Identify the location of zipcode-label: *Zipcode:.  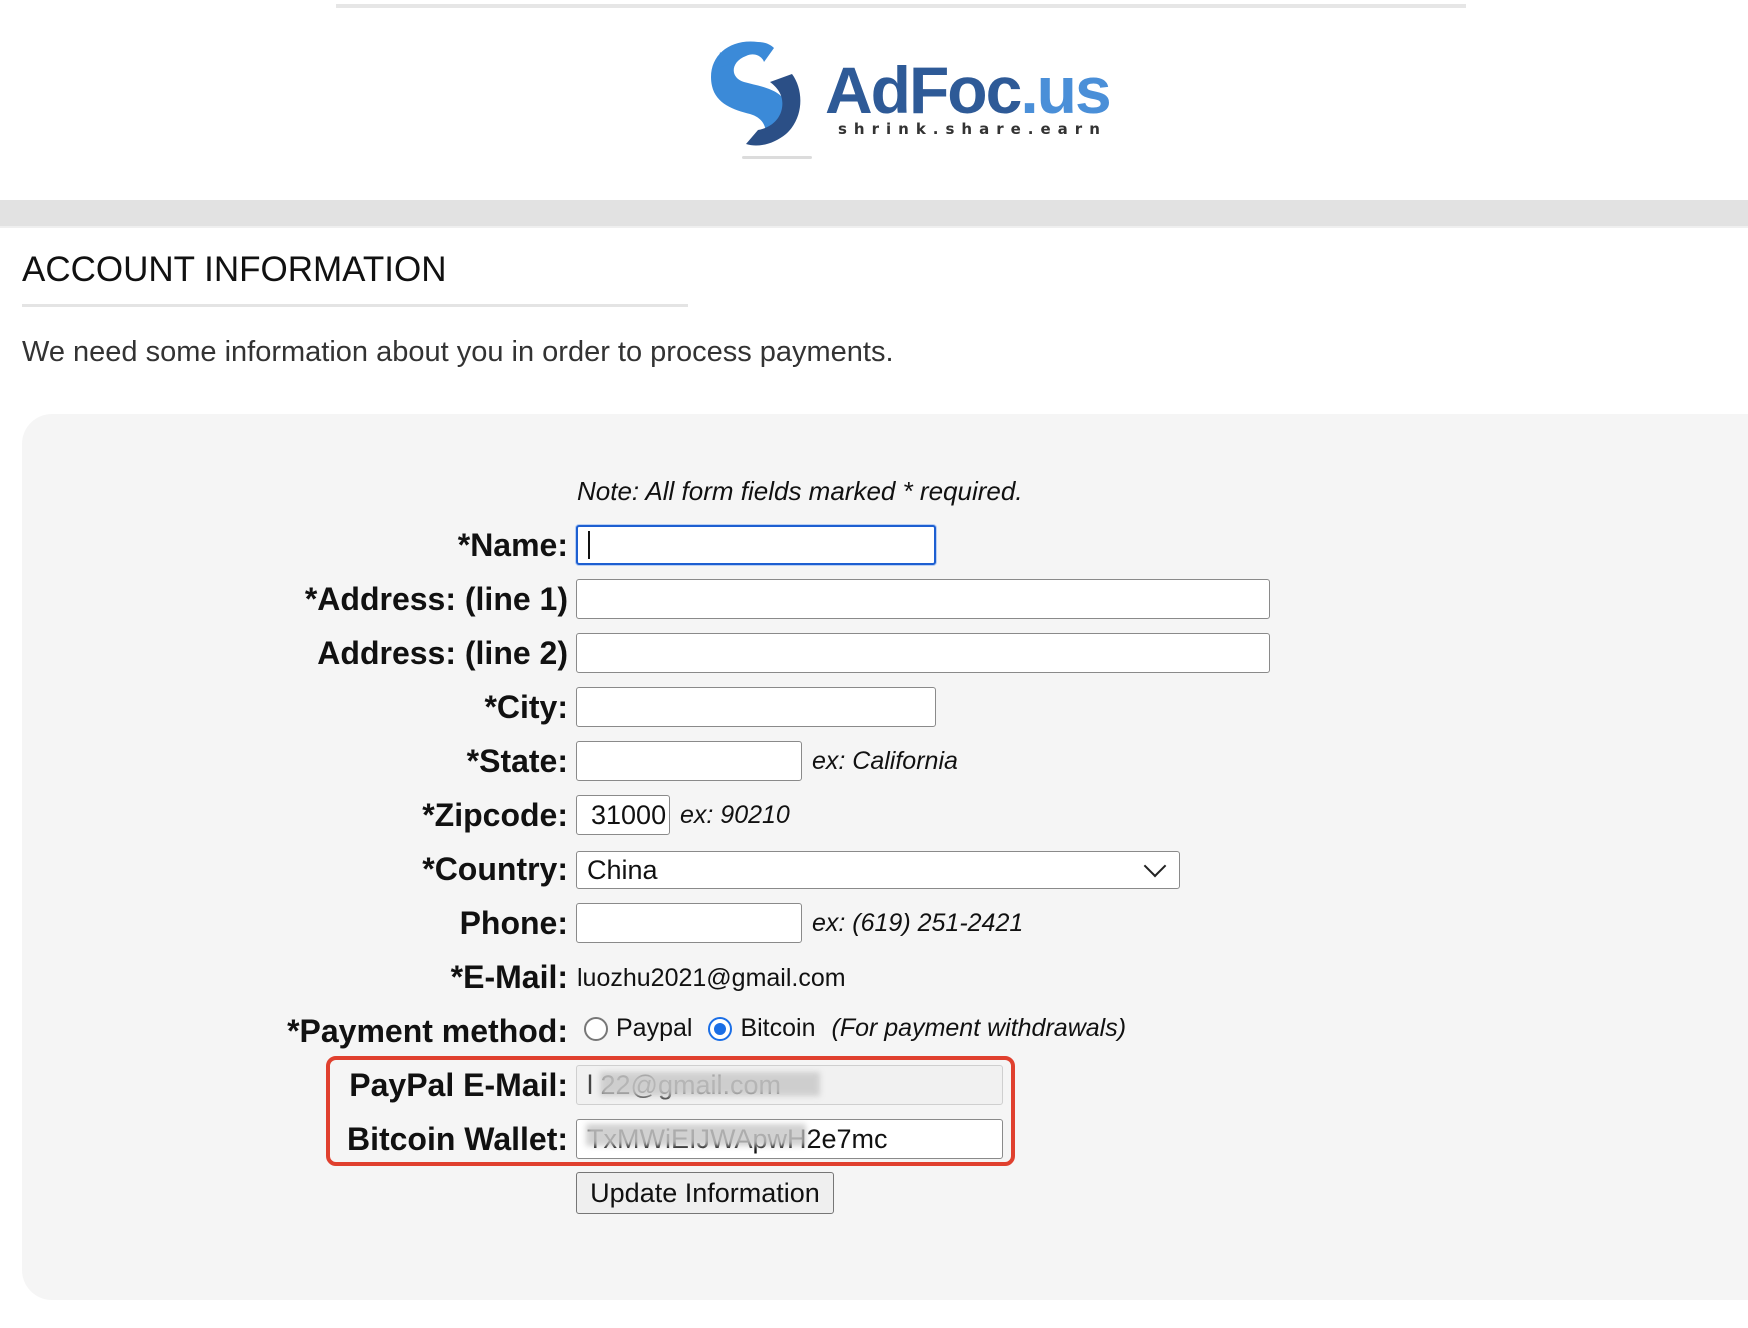
(495, 815).